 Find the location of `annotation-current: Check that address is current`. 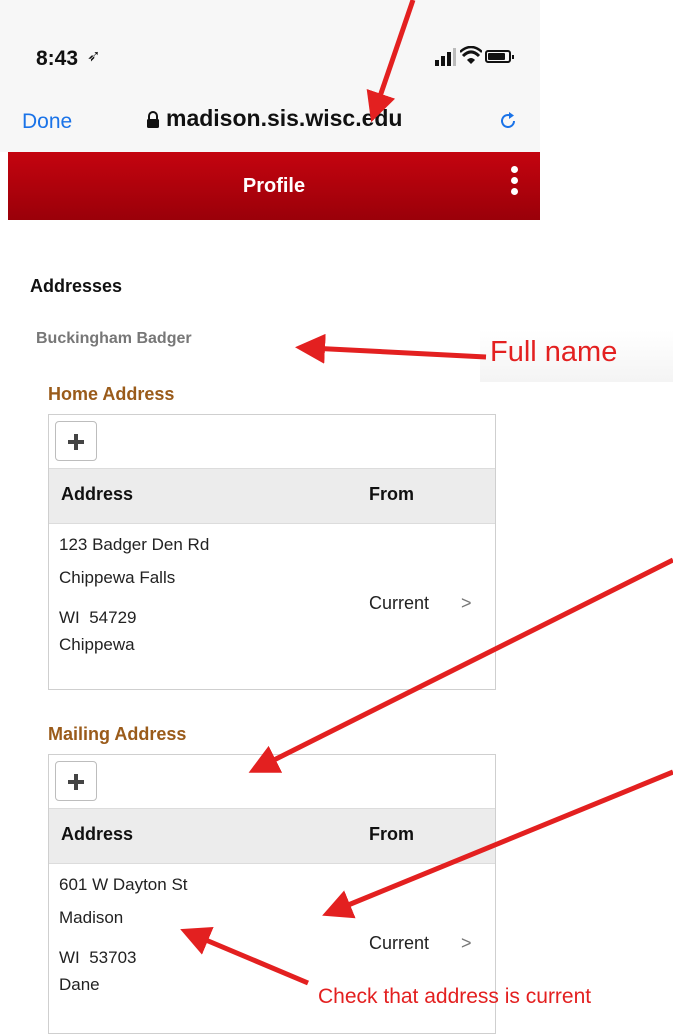

annotation-current: Check that address is current is located at coordinates (455, 996).